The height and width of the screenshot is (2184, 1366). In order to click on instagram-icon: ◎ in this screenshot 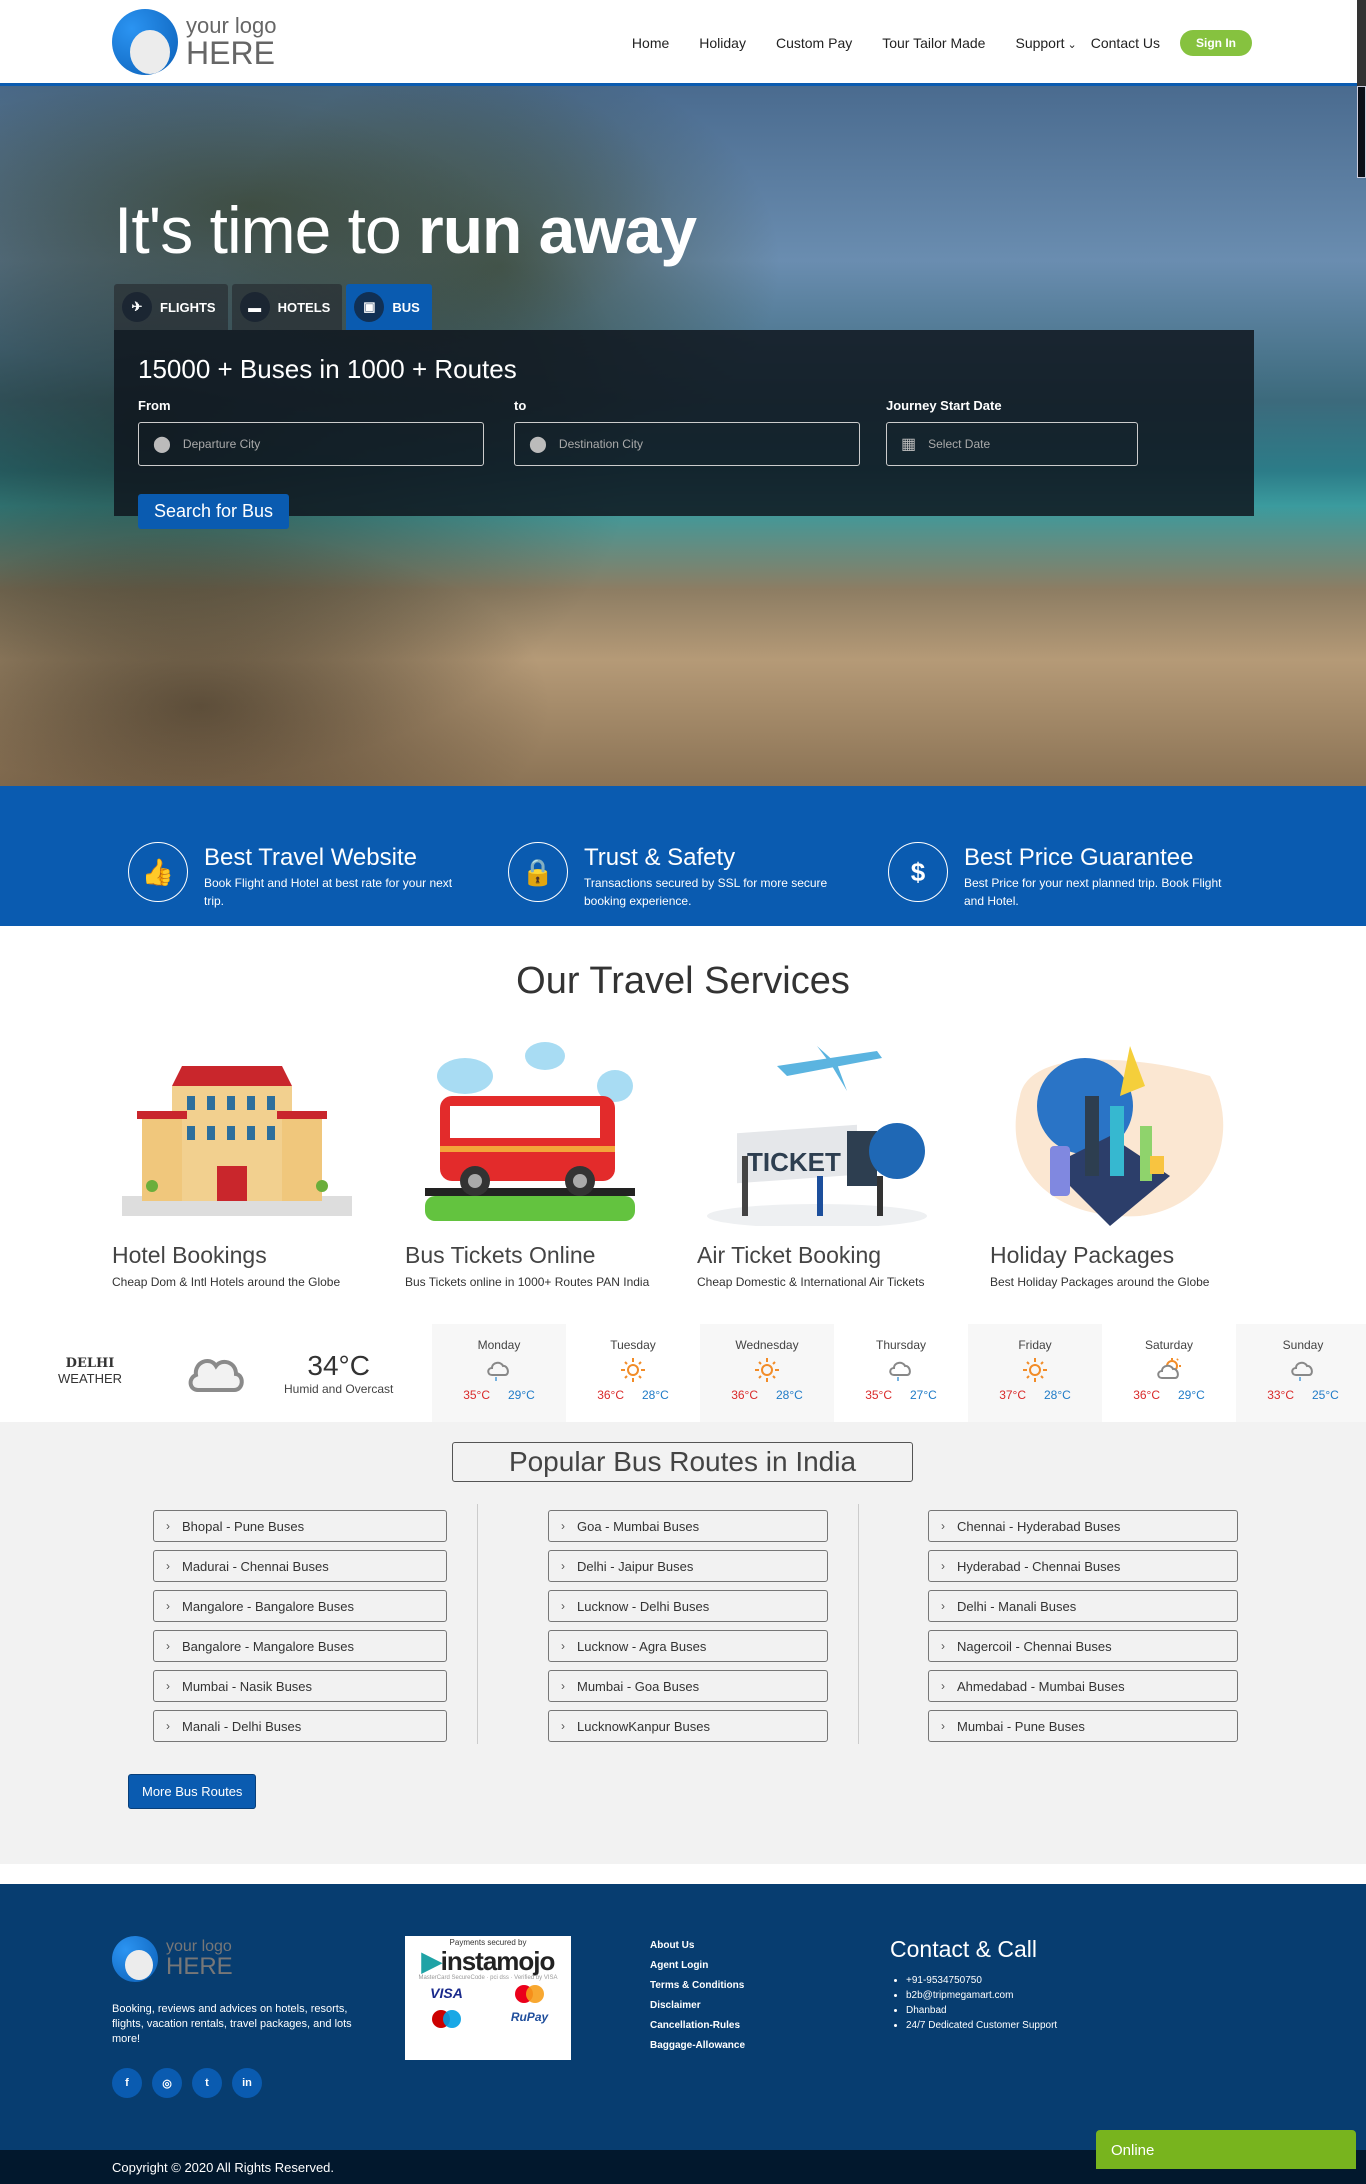, I will do `click(167, 2083)`.